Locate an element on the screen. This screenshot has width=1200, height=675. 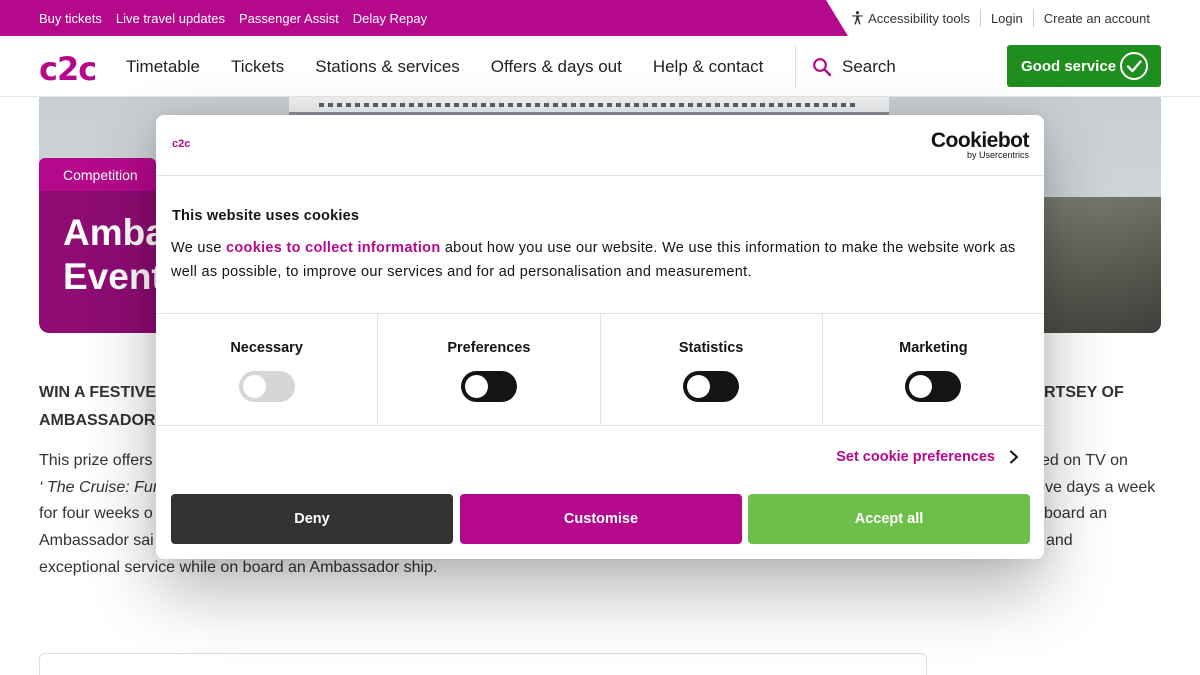
article-heading-right: RTSEY OF is located at coordinates (1084, 392).